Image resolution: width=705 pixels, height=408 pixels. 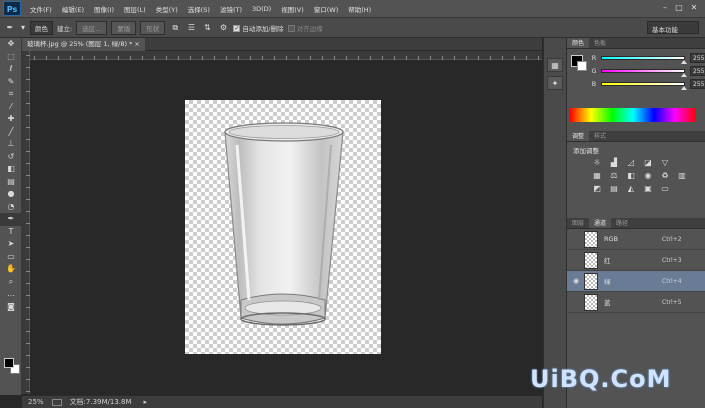 I want to click on menu-view: 视图(V), so click(x=292, y=9).